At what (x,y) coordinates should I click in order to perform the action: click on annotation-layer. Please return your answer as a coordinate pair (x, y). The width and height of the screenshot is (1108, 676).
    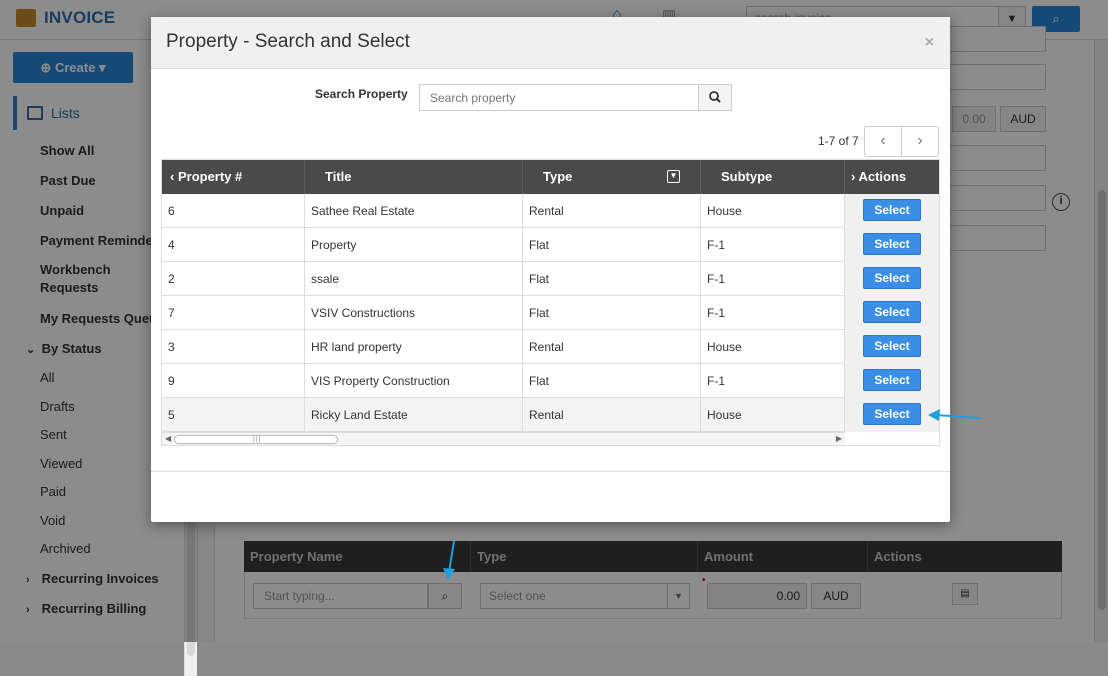
    Looking at the image, I should click on (712, 494).